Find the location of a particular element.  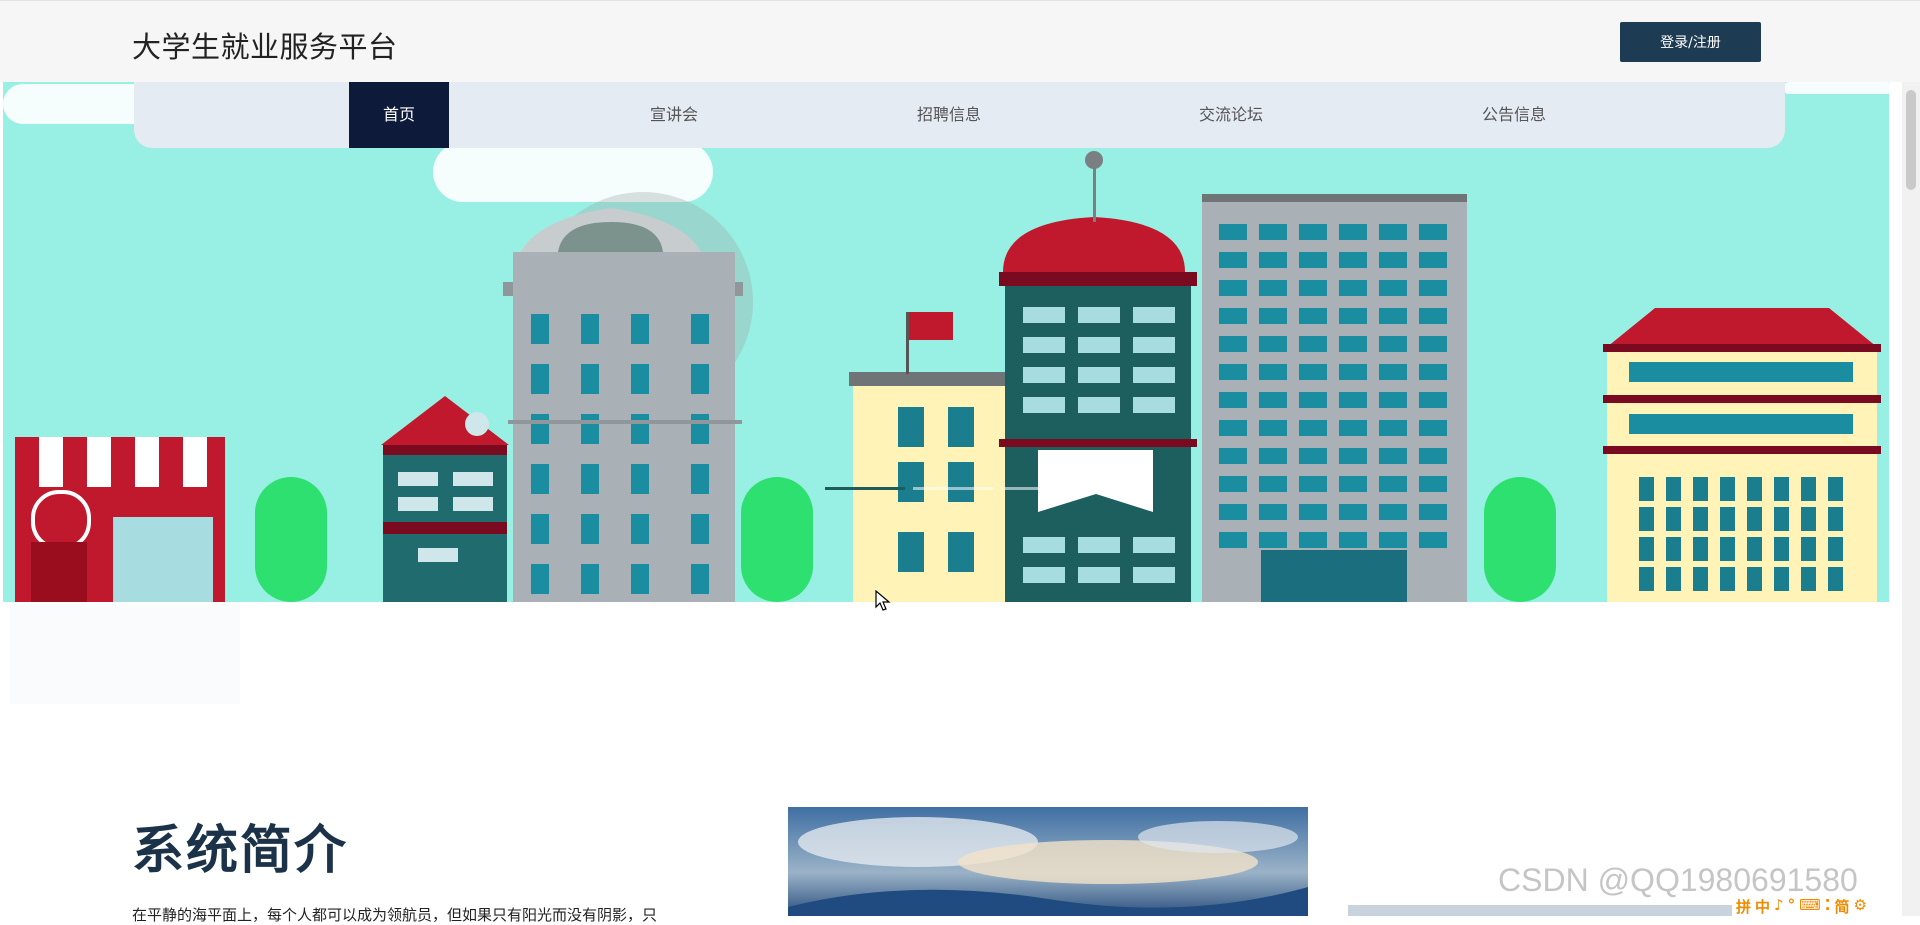

main-nav: 首页 宣讲会 招聘信息 交流论坛 公告信息 is located at coordinates (959, 115).